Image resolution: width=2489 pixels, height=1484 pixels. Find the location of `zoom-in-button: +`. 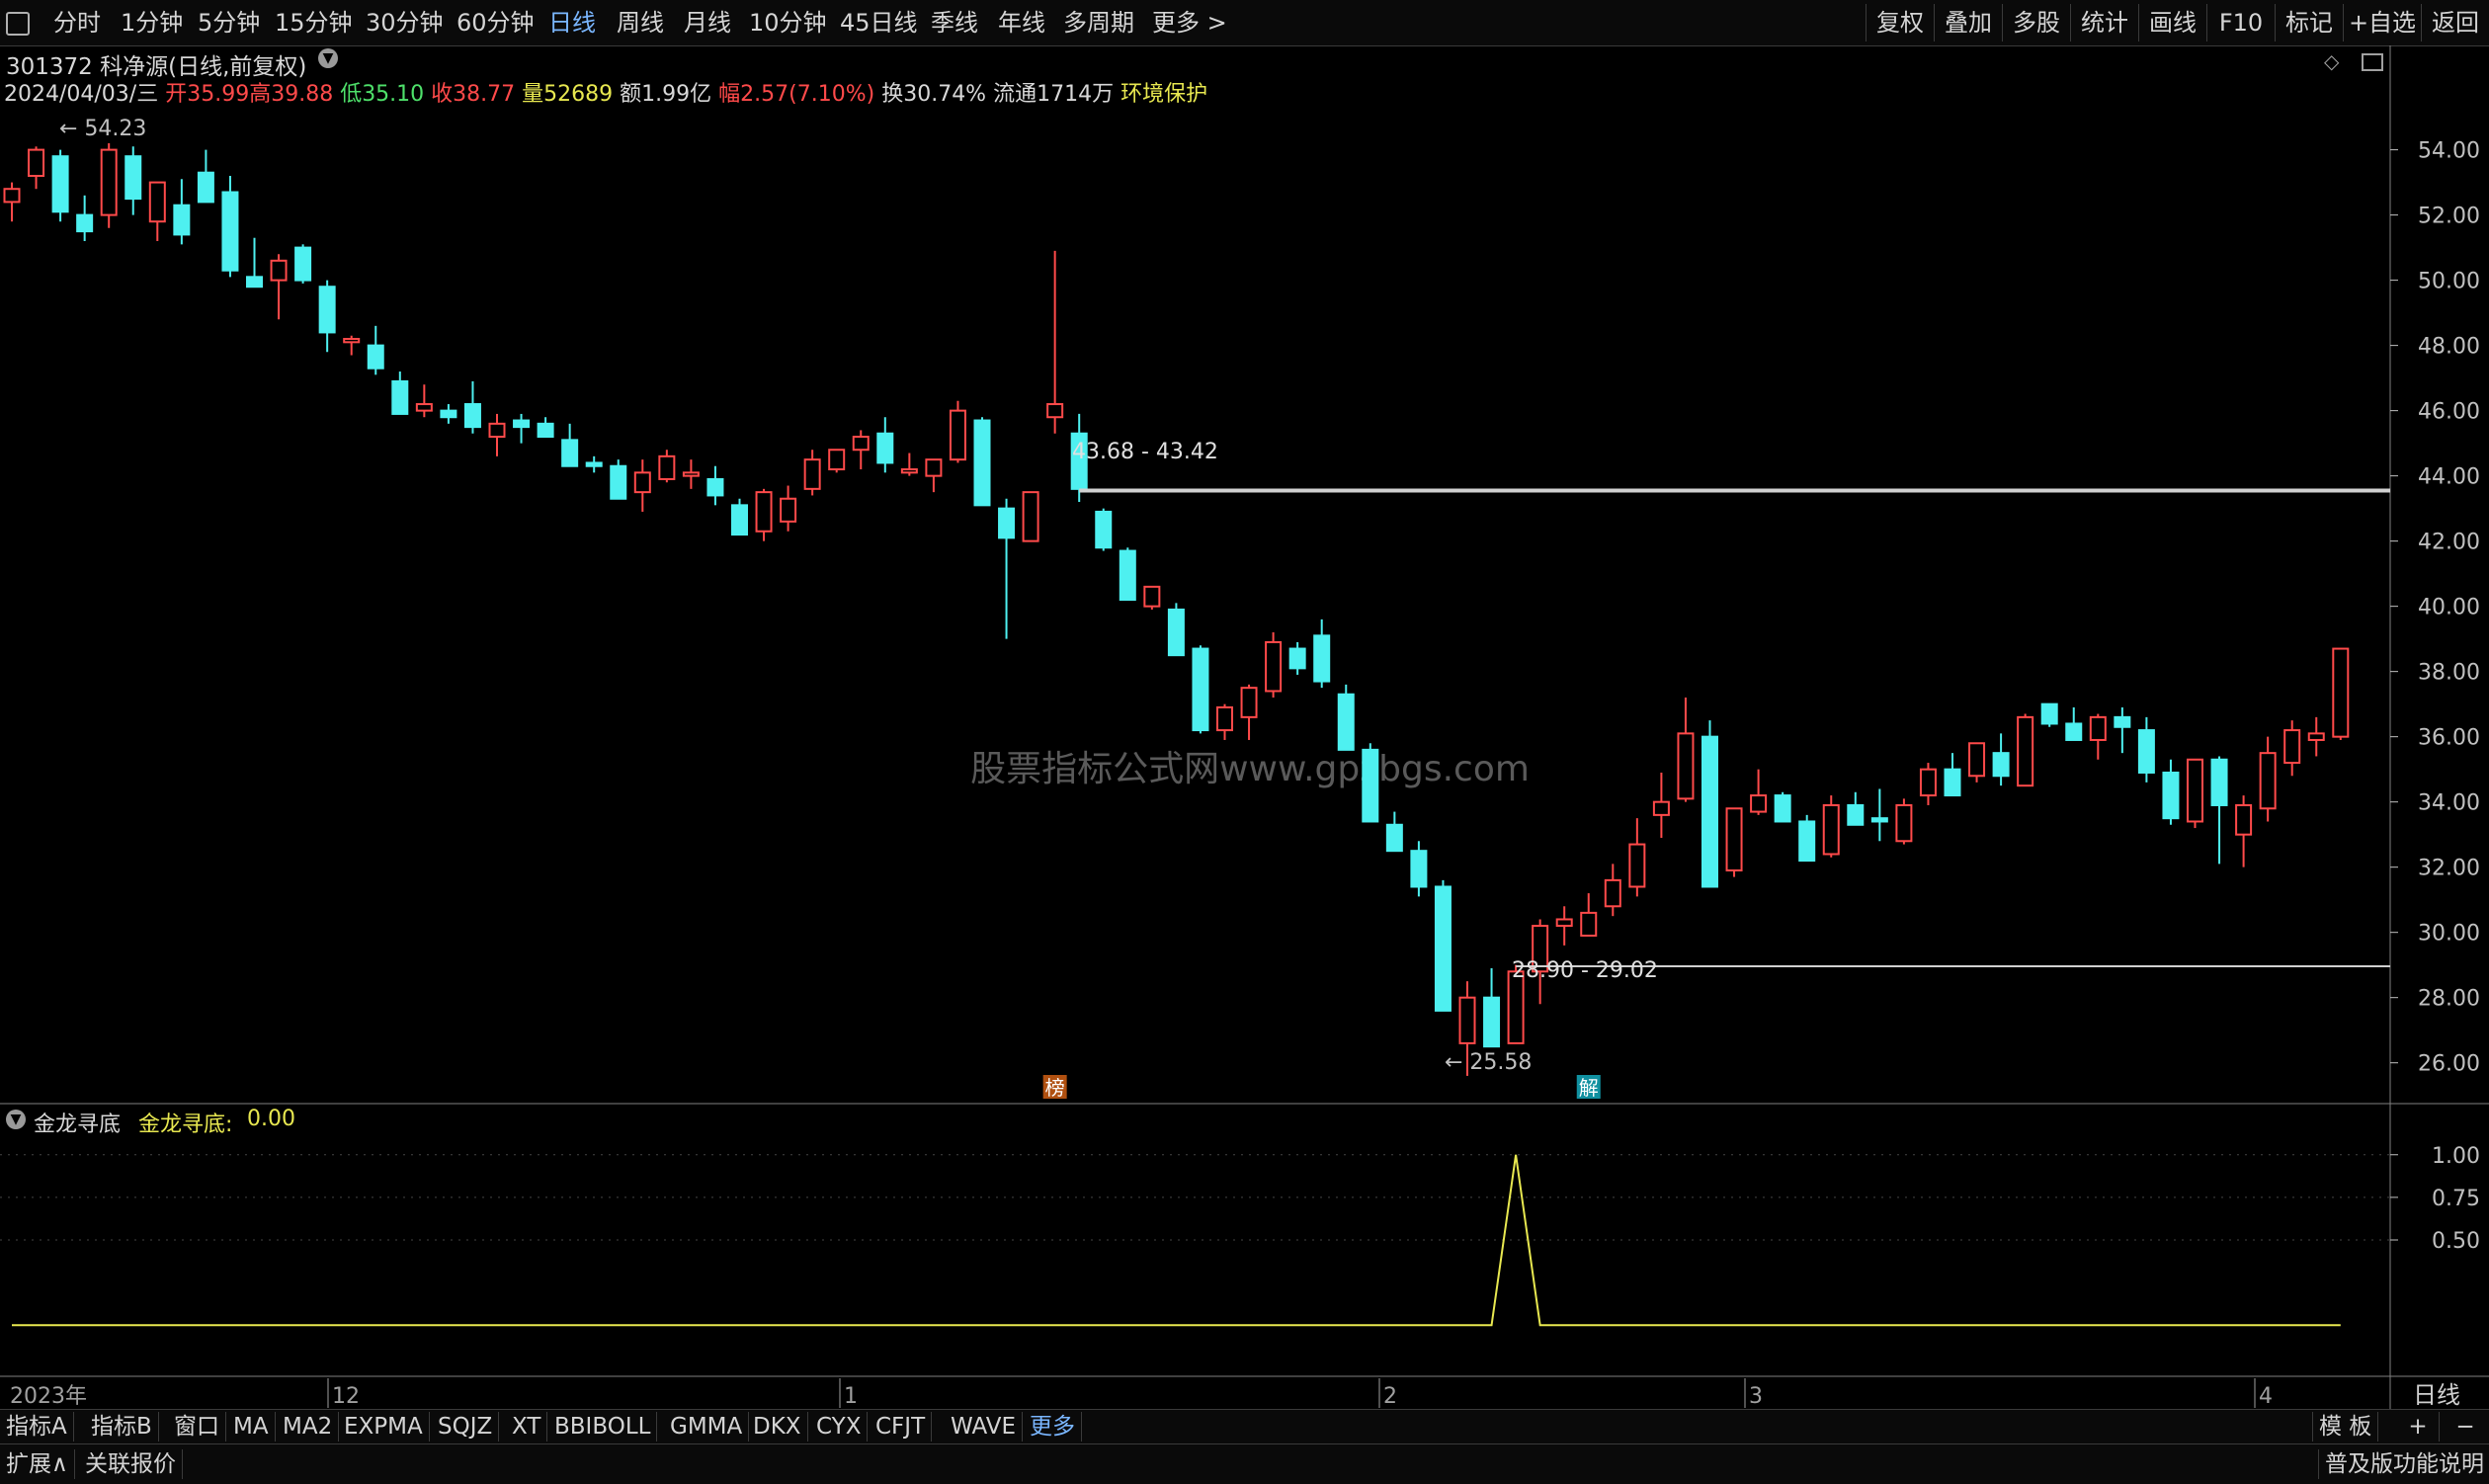

zoom-in-button: + is located at coordinates (2418, 1427).